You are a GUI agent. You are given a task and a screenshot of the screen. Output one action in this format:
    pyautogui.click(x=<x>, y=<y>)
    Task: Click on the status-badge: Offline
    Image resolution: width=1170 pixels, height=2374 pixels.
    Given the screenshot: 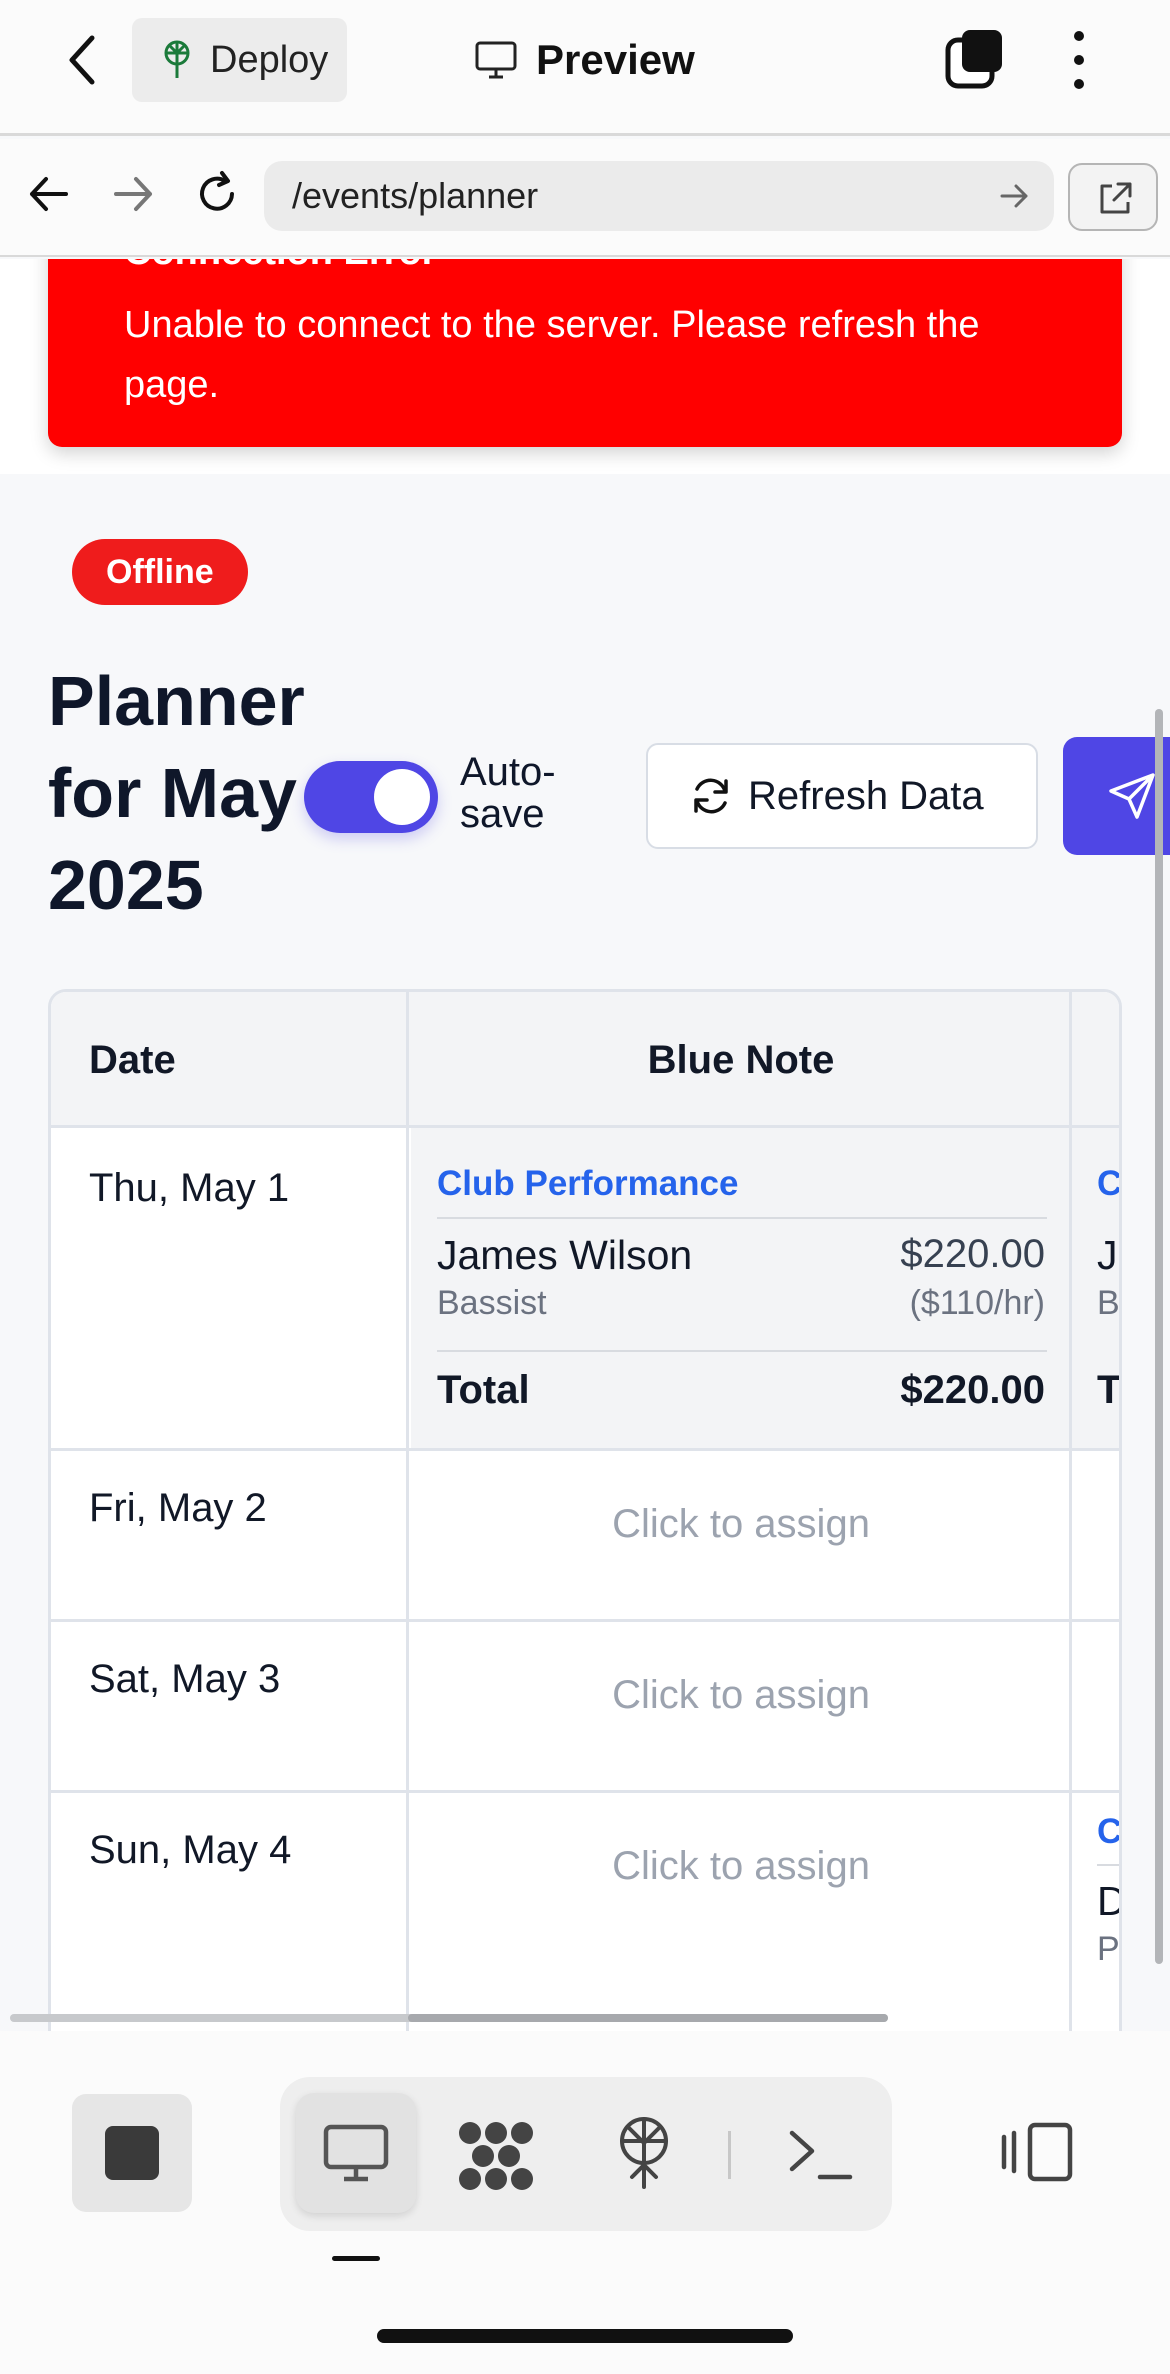 What is the action you would take?
    pyautogui.click(x=160, y=572)
    